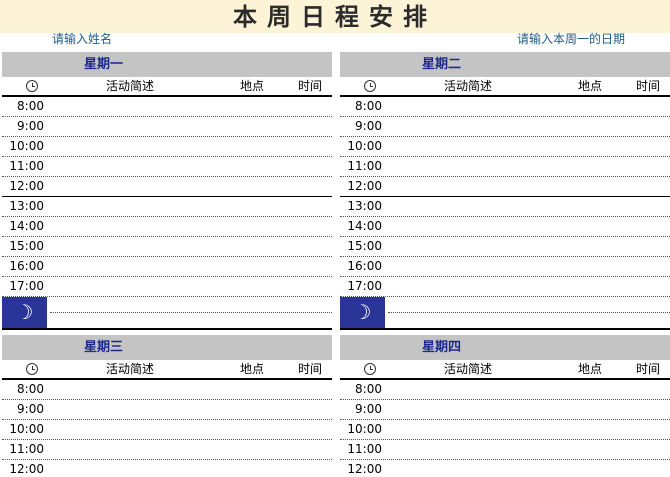 This screenshot has width=670, height=477. What do you see at coordinates (167, 64) in the screenshot?
I see `day-header: 星期一` at bounding box center [167, 64].